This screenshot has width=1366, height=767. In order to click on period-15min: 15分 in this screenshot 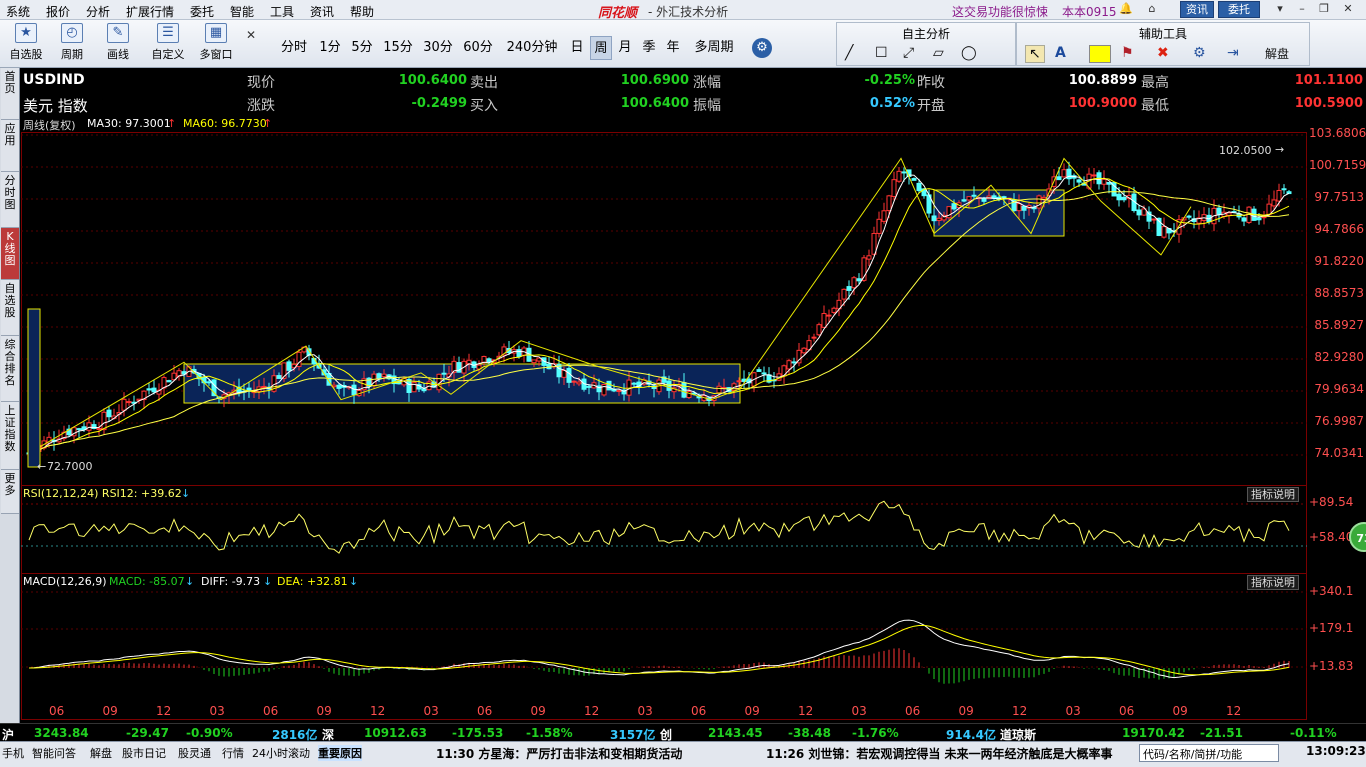, I will do `click(398, 48)`.